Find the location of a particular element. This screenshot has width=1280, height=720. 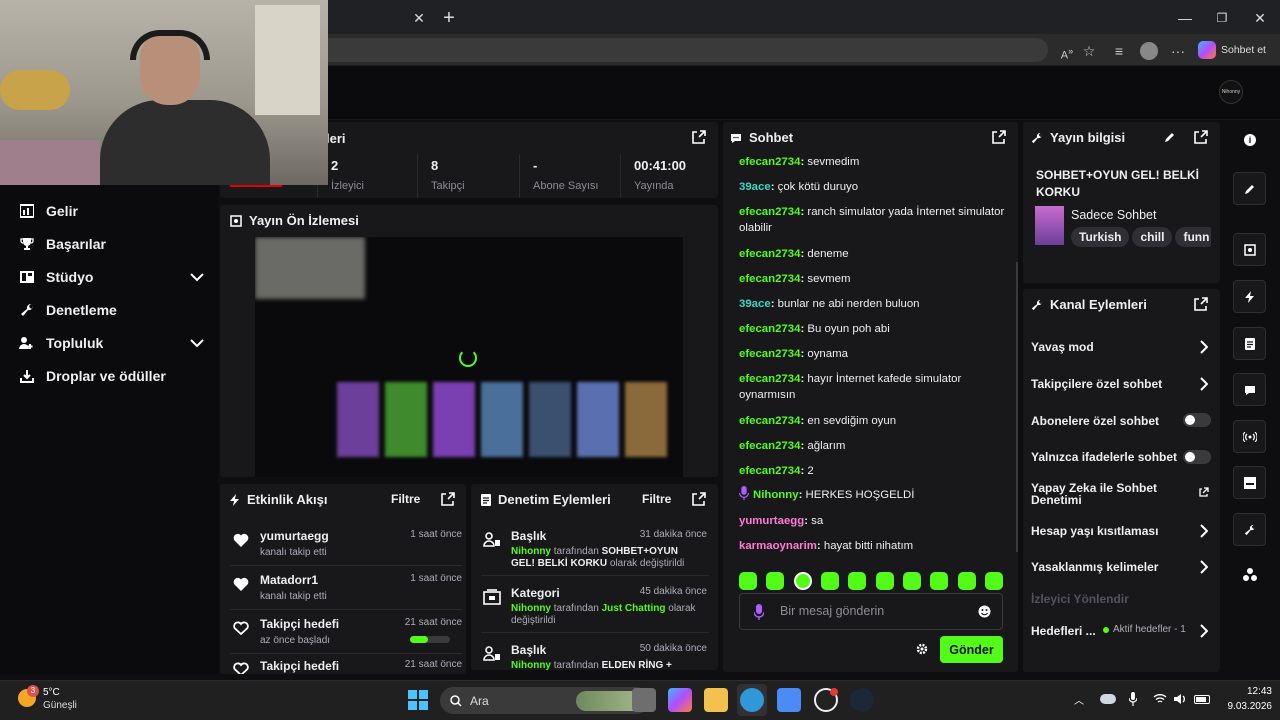

read-aloud-icon: A» is located at coordinates (1067, 51).